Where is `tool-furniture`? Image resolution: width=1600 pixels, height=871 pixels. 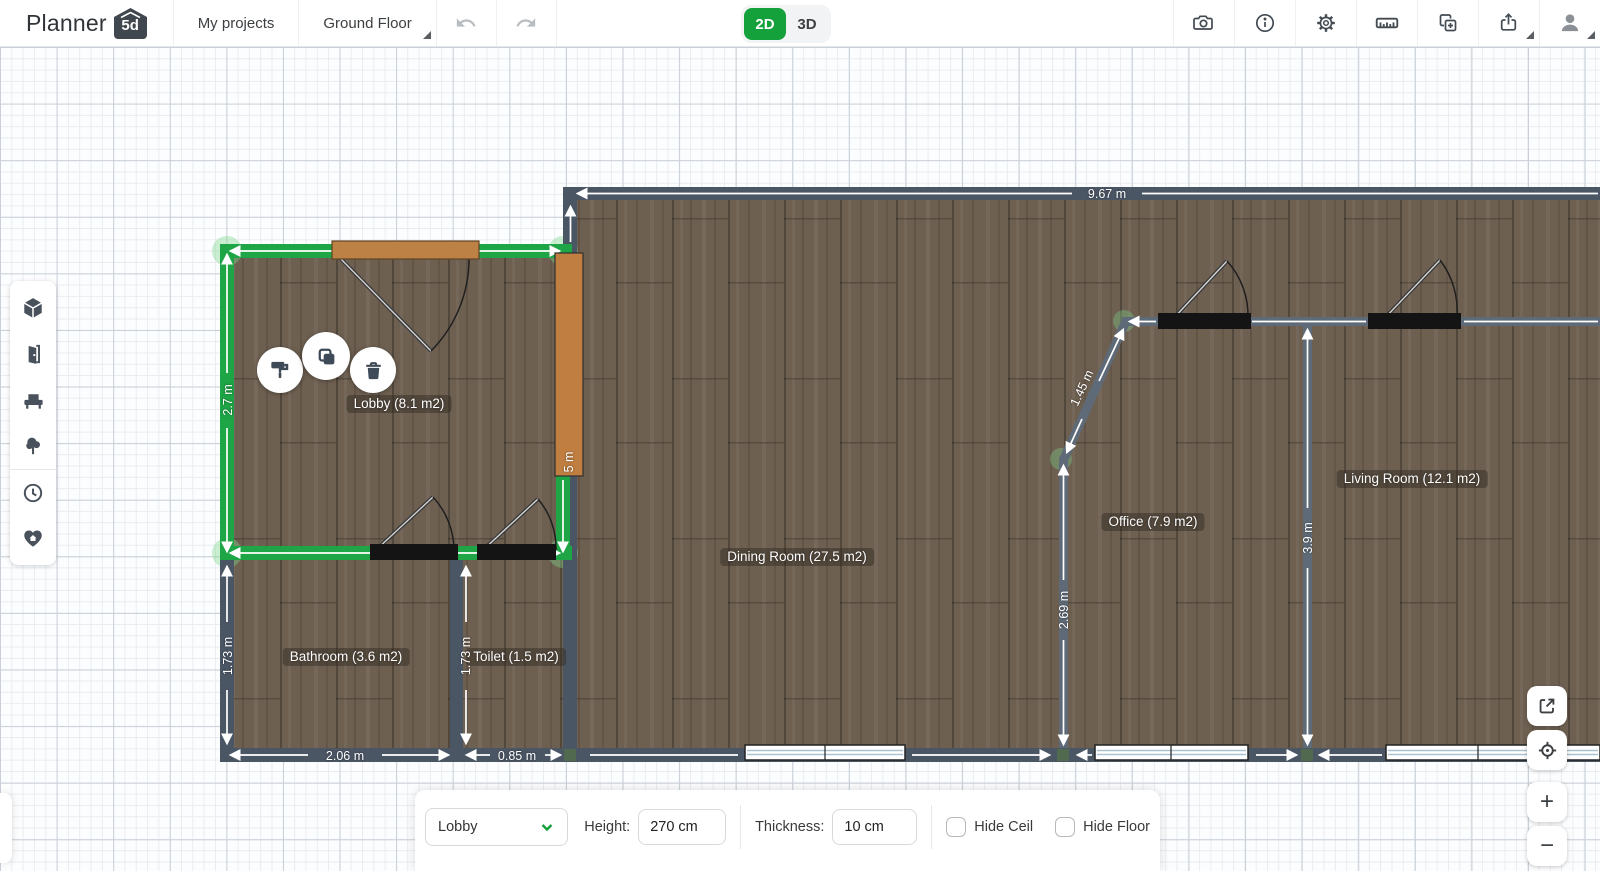
tool-furniture is located at coordinates (33, 400).